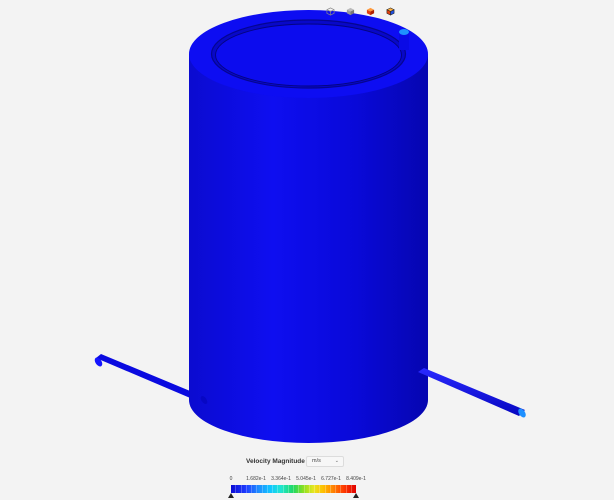 This screenshot has width=614, height=500. I want to click on colorbar, so click(293, 489).